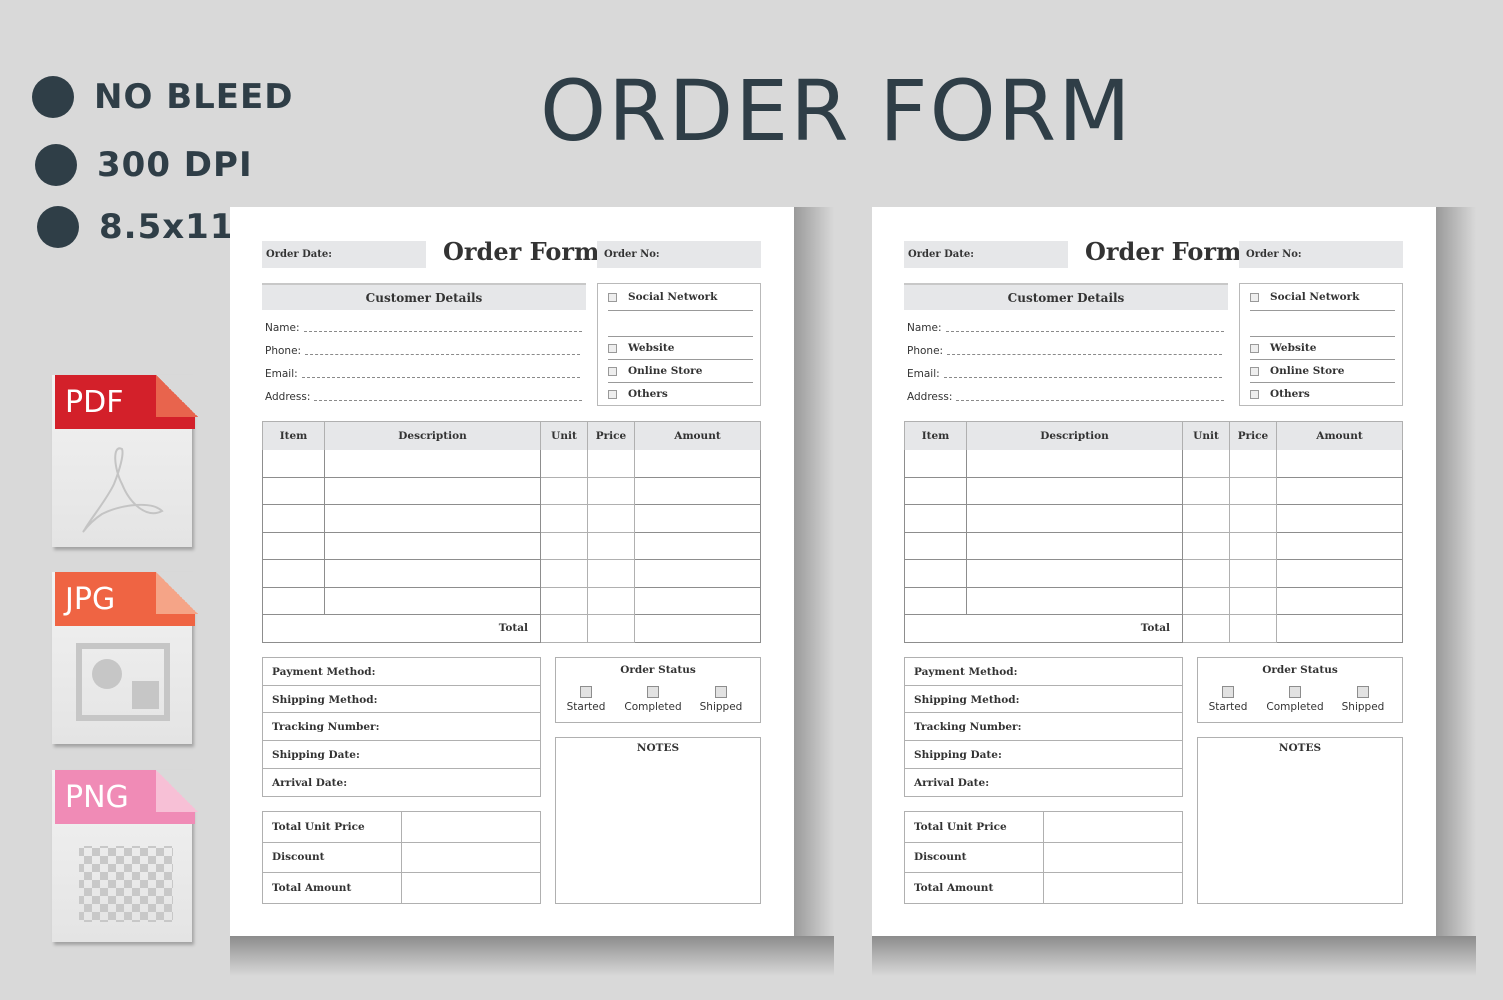 This screenshot has width=1503, height=1000. I want to click on address-field: Address:, so click(424, 397).